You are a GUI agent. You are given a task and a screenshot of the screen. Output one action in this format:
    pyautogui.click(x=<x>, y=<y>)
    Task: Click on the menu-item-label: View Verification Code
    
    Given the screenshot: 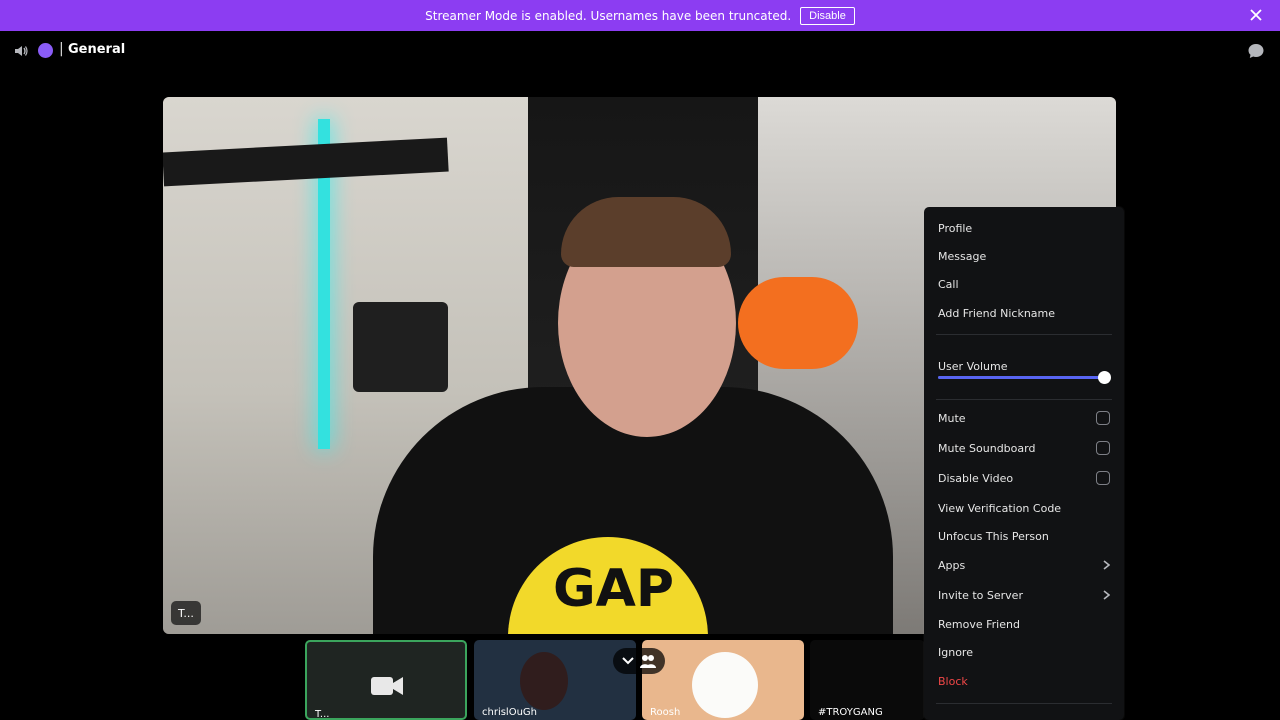 What is the action you would take?
    pyautogui.click(x=1000, y=508)
    